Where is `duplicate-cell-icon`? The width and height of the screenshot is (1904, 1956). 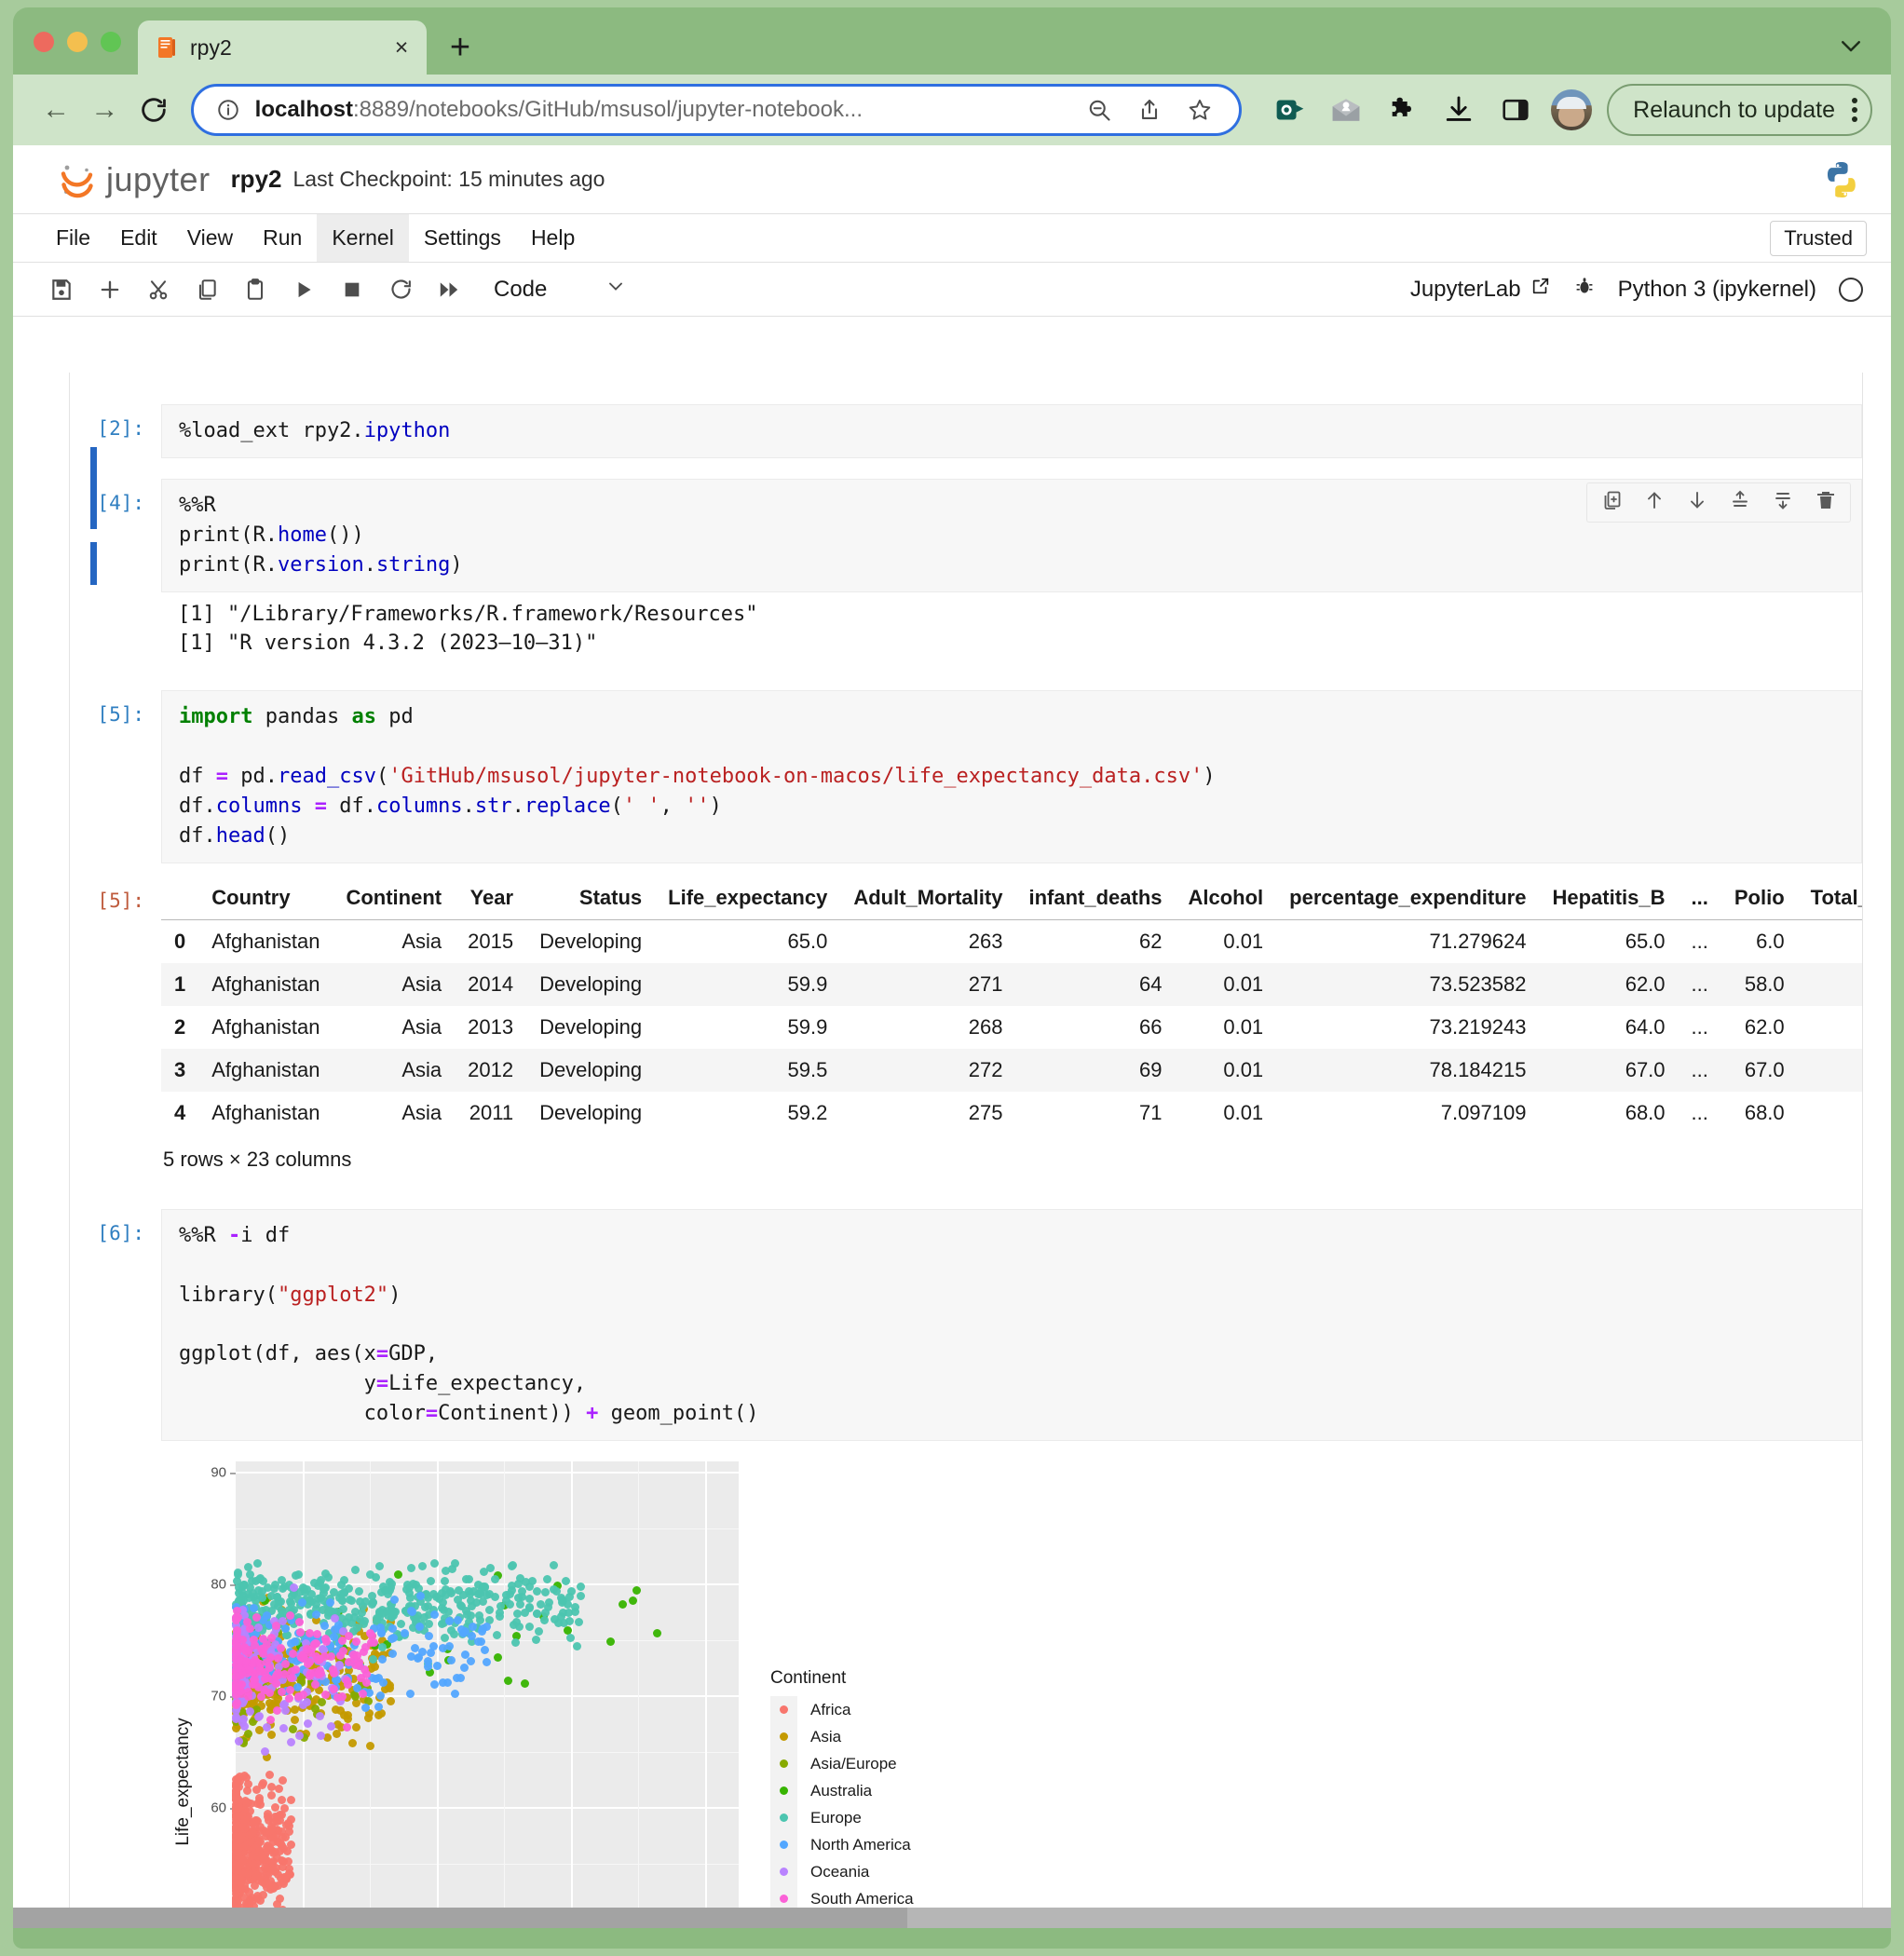
duplicate-cell-icon is located at coordinates (1611, 502).